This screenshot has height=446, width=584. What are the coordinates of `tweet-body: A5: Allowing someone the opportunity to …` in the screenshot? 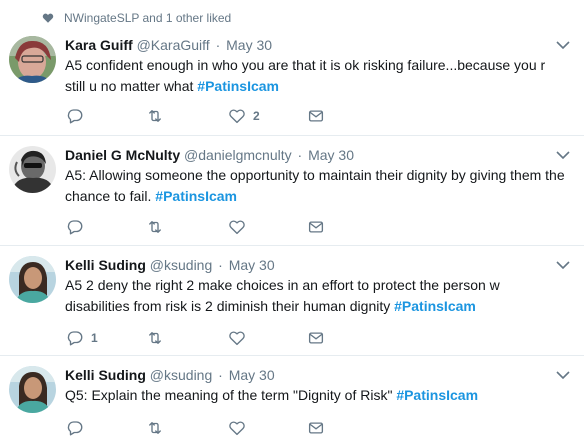 It's located at (315, 185).